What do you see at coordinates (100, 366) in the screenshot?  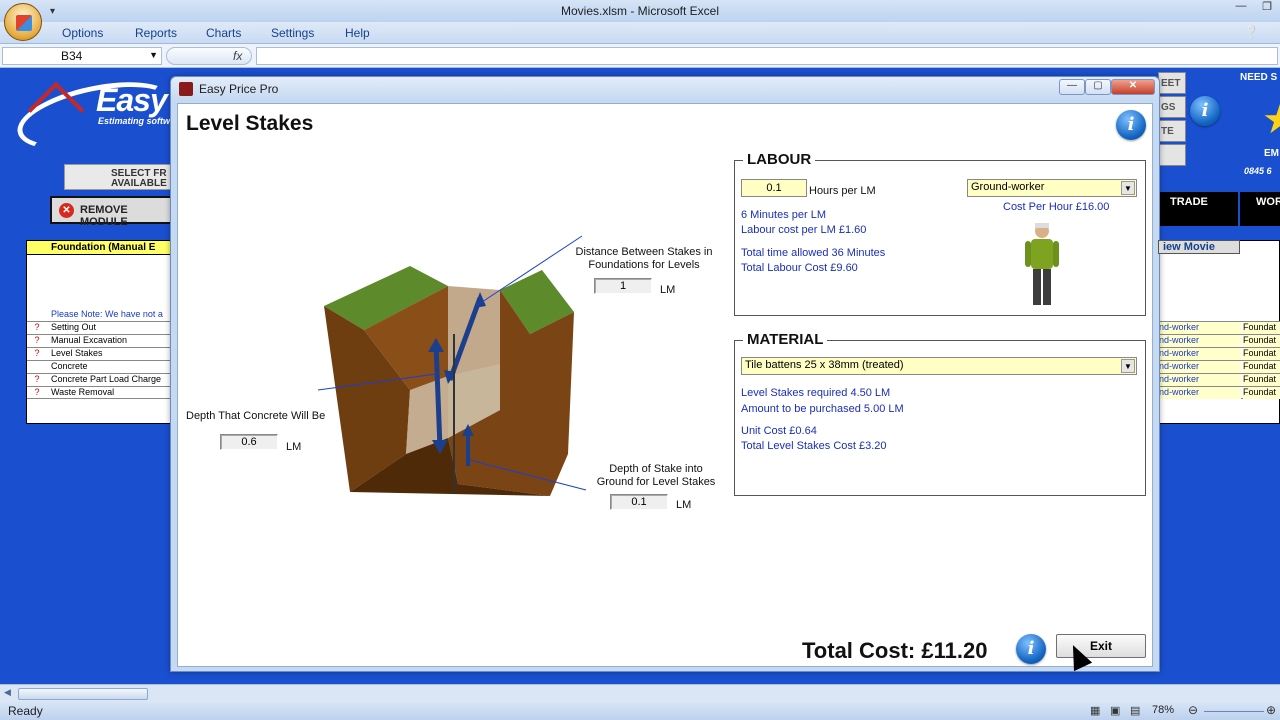 I see `list-item: Concrete` at bounding box center [100, 366].